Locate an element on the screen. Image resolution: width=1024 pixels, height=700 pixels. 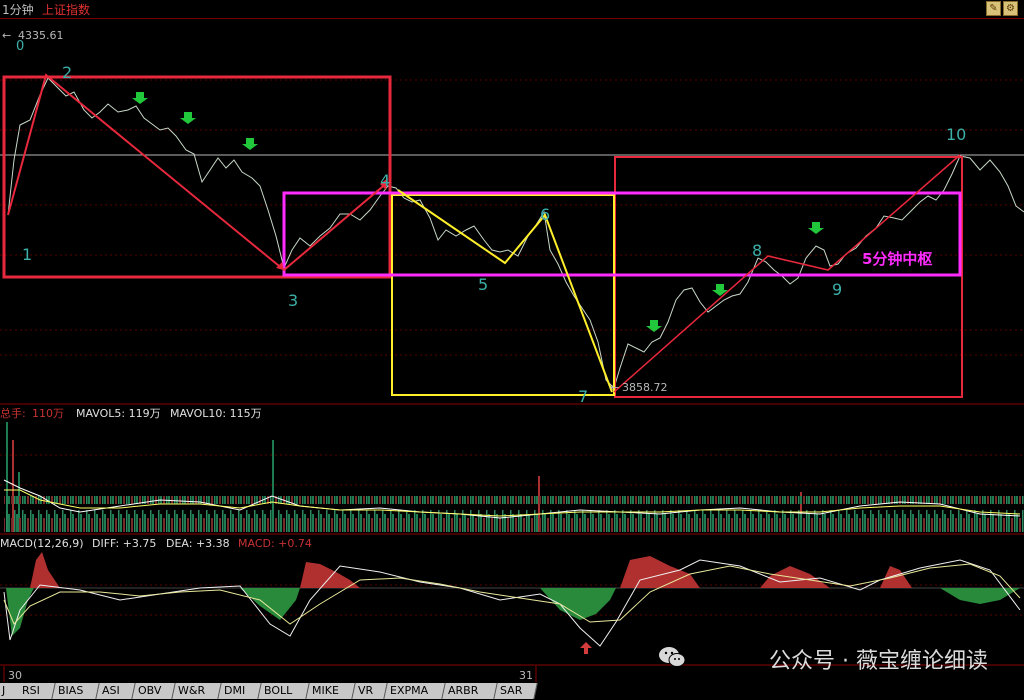
macd-diff-line is located at coordinates (512, 603).